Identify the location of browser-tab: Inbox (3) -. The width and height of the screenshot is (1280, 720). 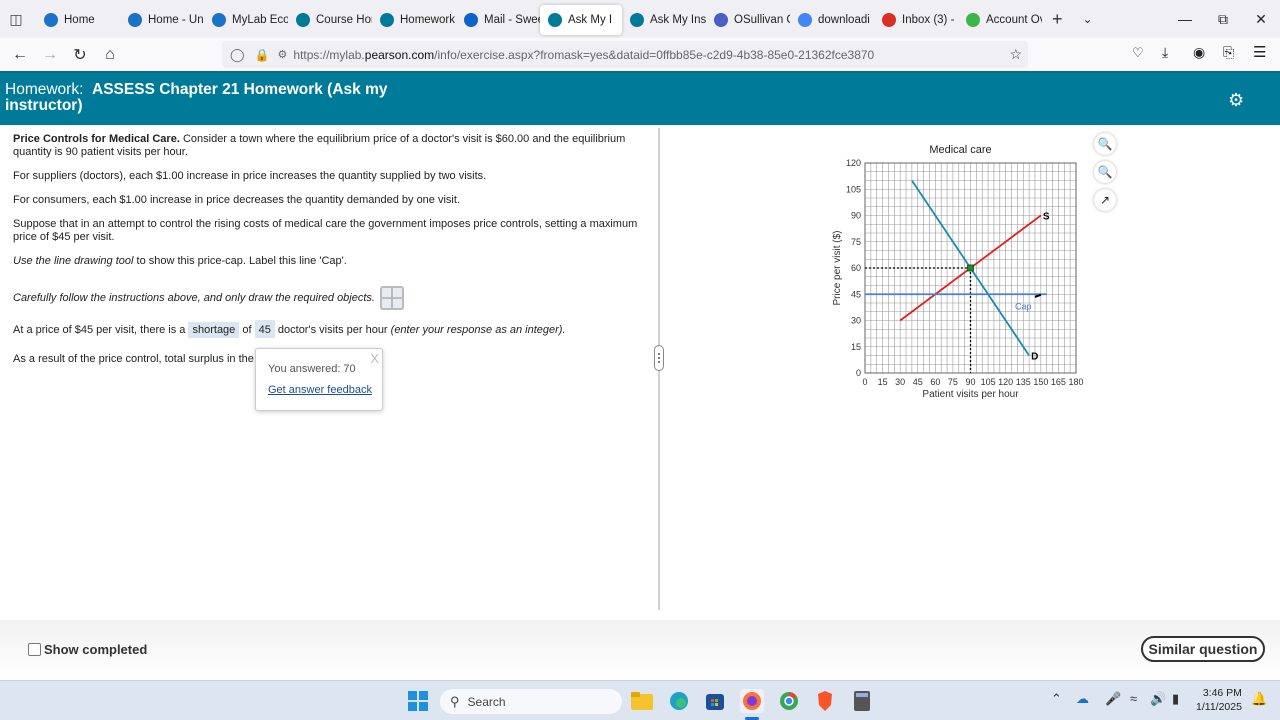
(916, 20).